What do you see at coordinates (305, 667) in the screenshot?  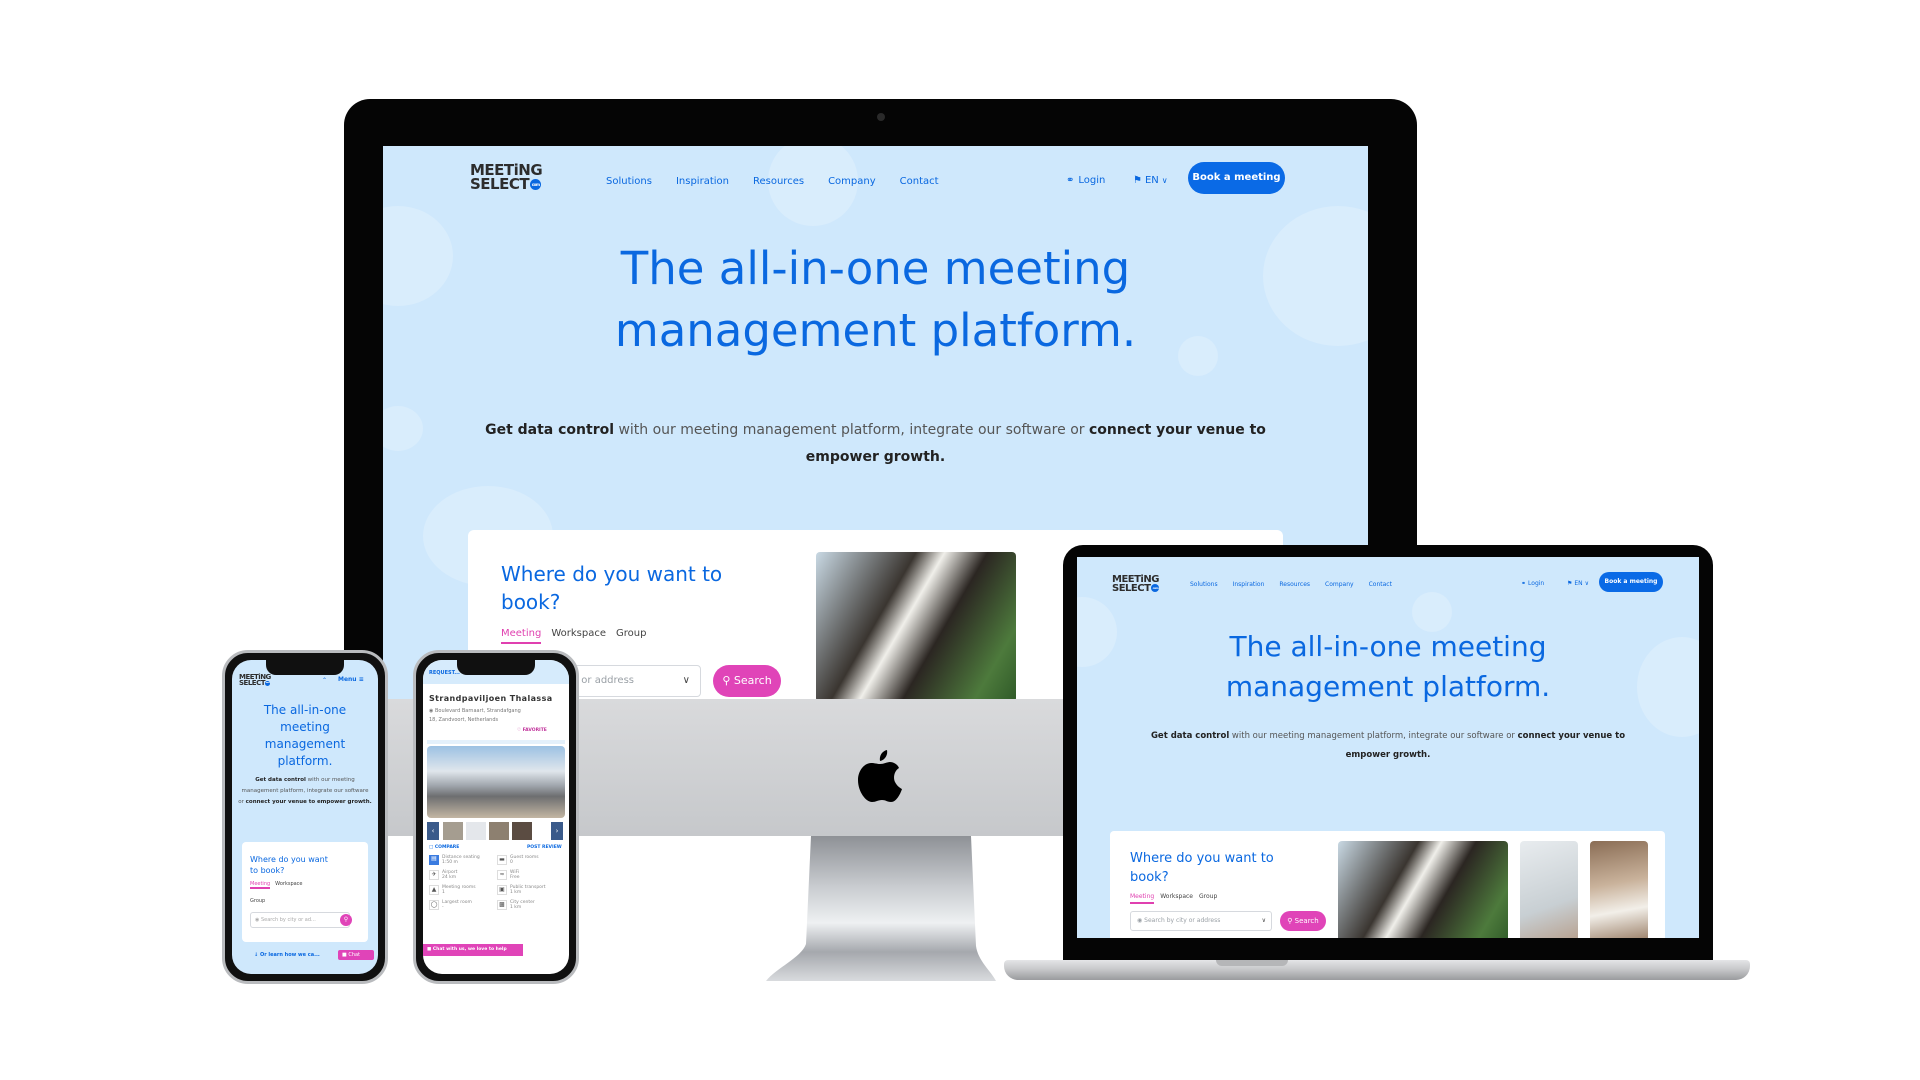 I see `phone-notch` at bounding box center [305, 667].